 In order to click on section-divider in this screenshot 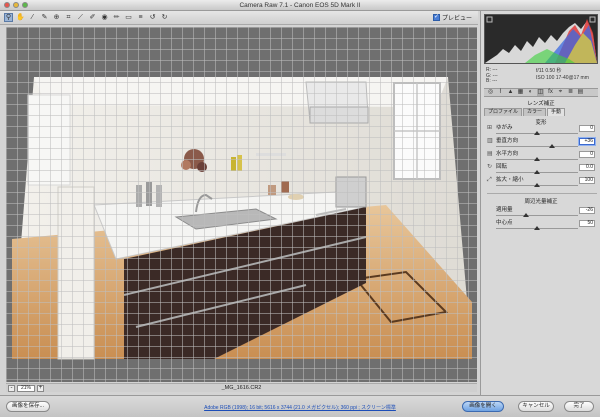, I will do `click(542, 193)`.